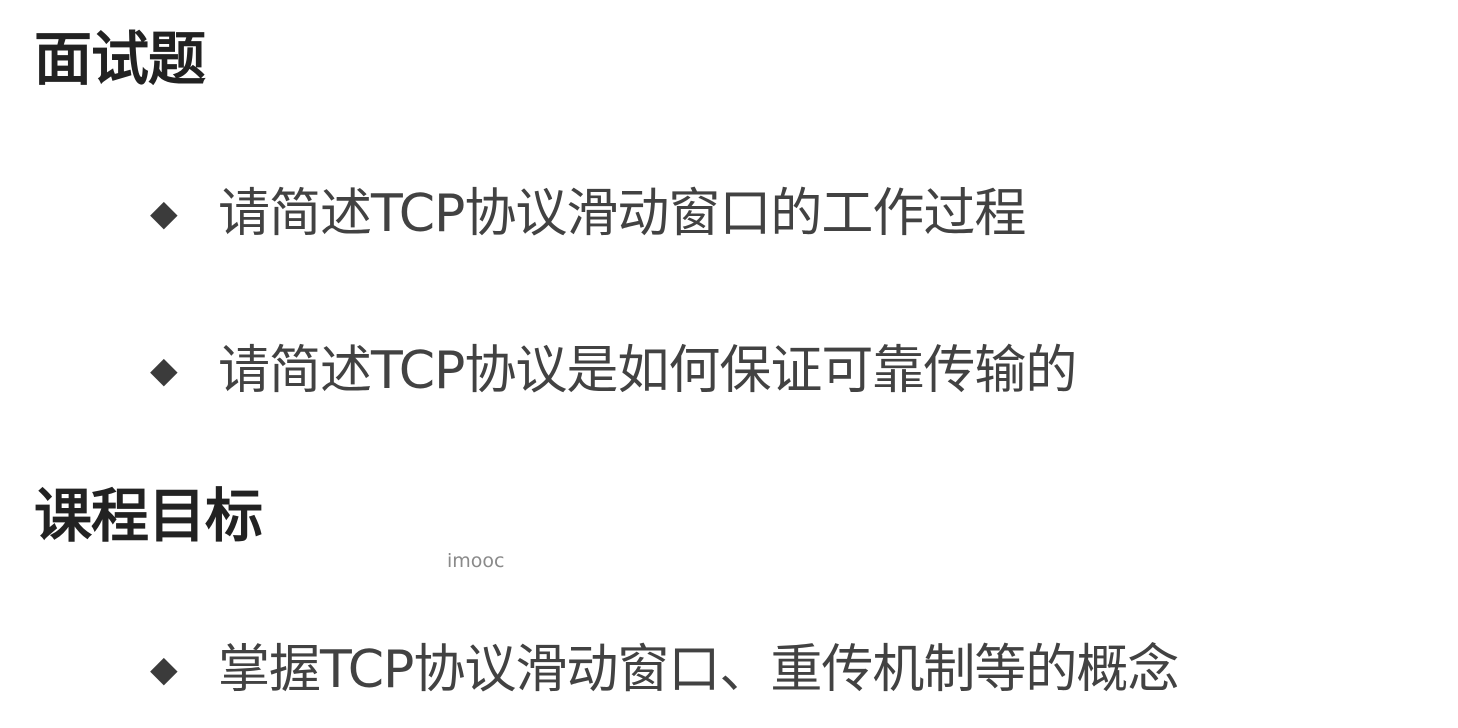 The height and width of the screenshot is (728, 1458). Describe the element at coordinates (698, 670) in the screenshot. I see `list-item-text: 掌握TCP协议滑动窗口、重传机制等的概念` at that location.